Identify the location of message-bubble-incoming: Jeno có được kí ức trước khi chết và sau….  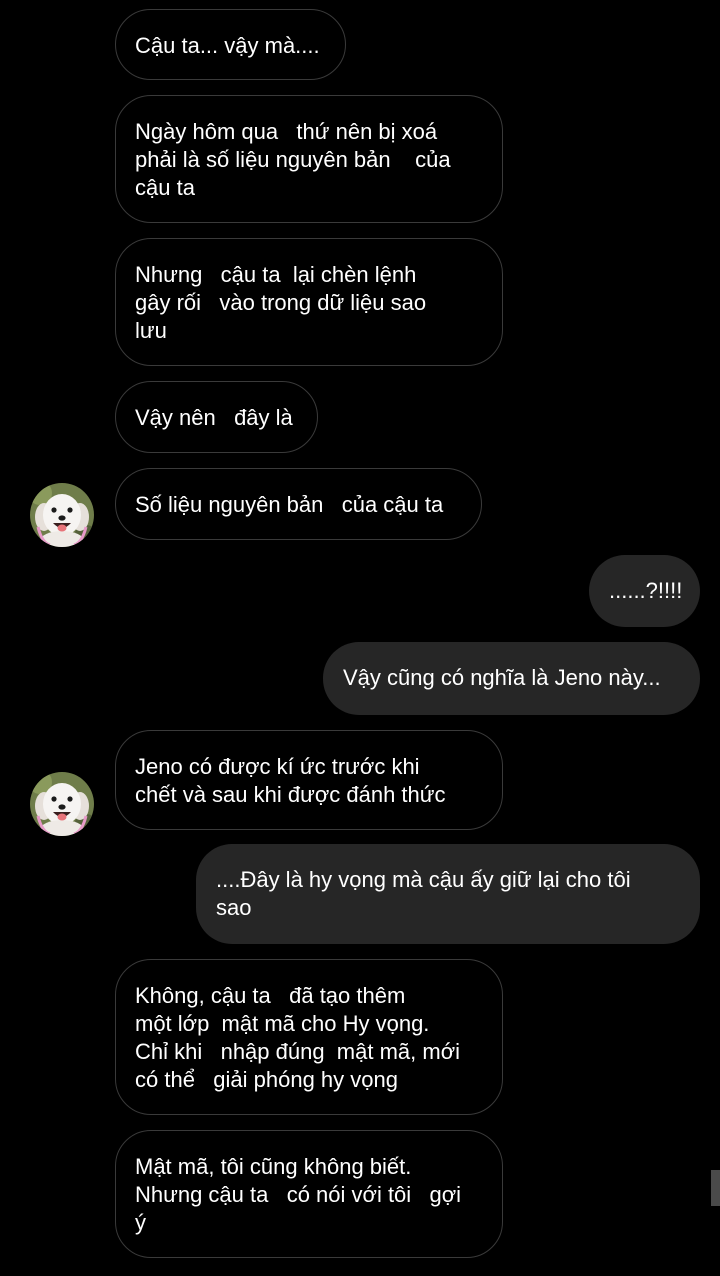
(309, 780).